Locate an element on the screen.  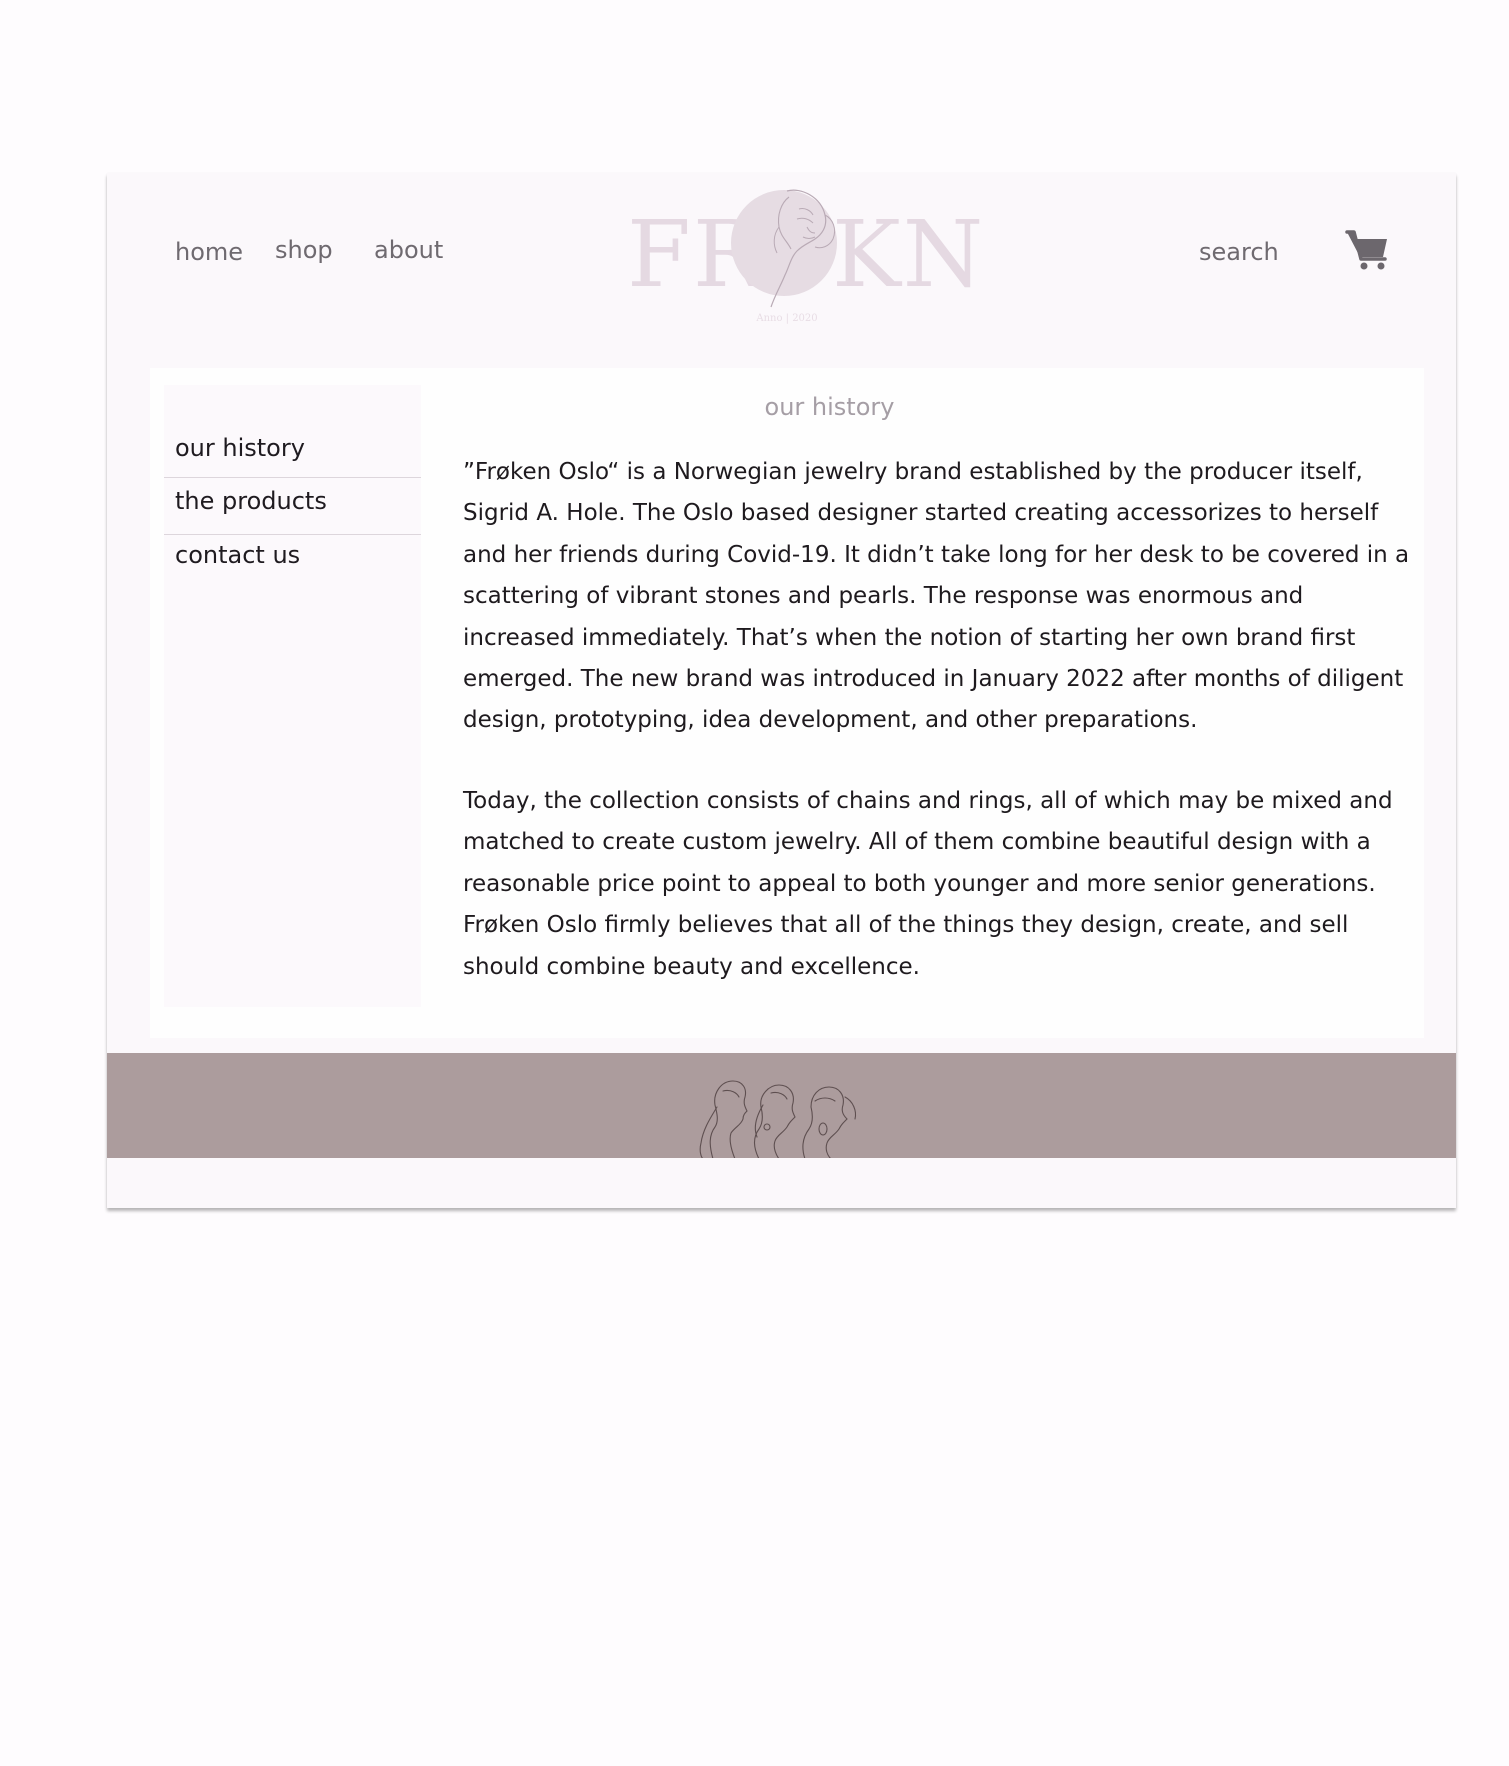
shopping-cart-icon is located at coordinates (1368, 250).